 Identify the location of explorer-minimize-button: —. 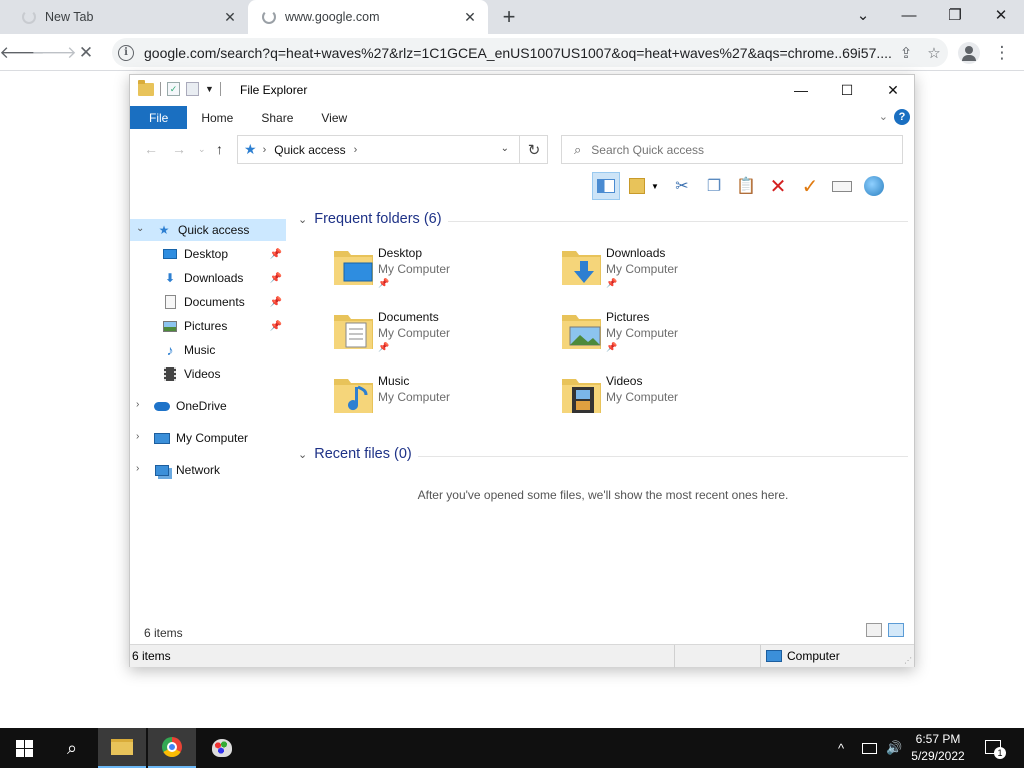
(801, 90).